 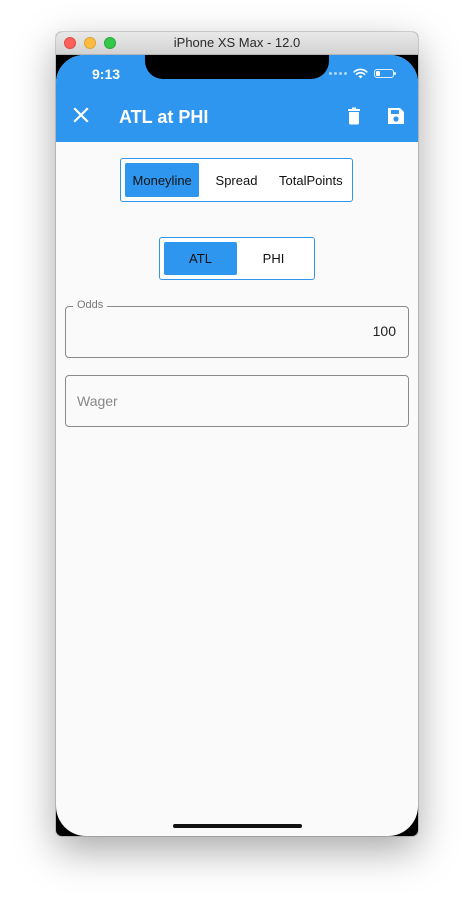 What do you see at coordinates (90, 305) in the screenshot?
I see `odds-label: Odds` at bounding box center [90, 305].